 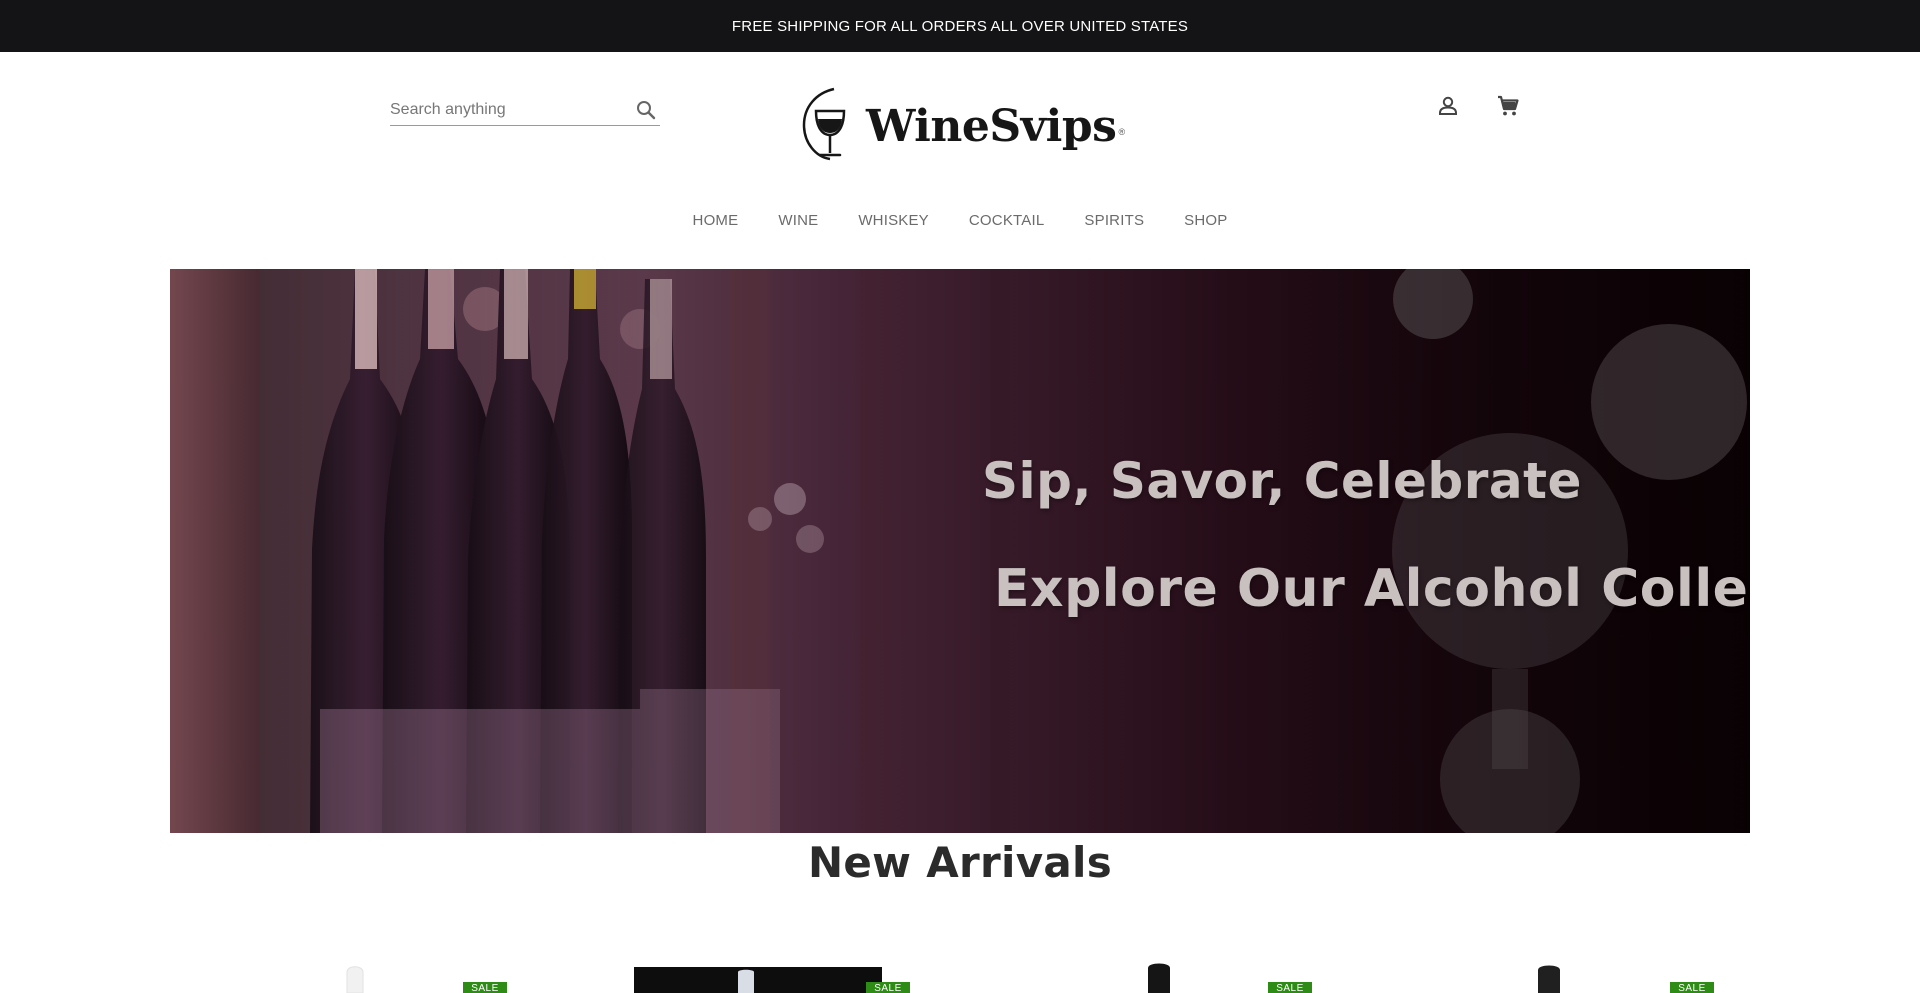 What do you see at coordinates (1114, 221) in the screenshot?
I see `nav-item-spirits: SPIRITS` at bounding box center [1114, 221].